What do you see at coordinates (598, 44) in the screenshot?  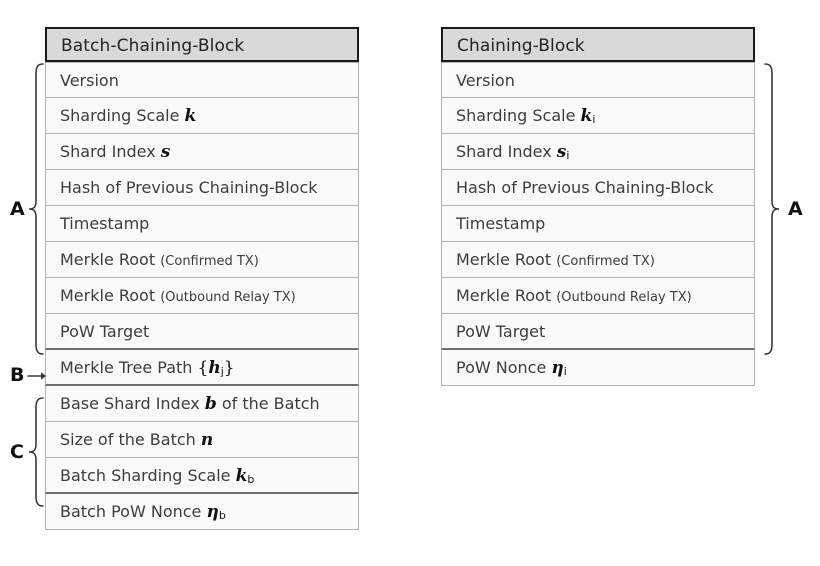 I see `block-title-chaining-block: Chaining-Block` at bounding box center [598, 44].